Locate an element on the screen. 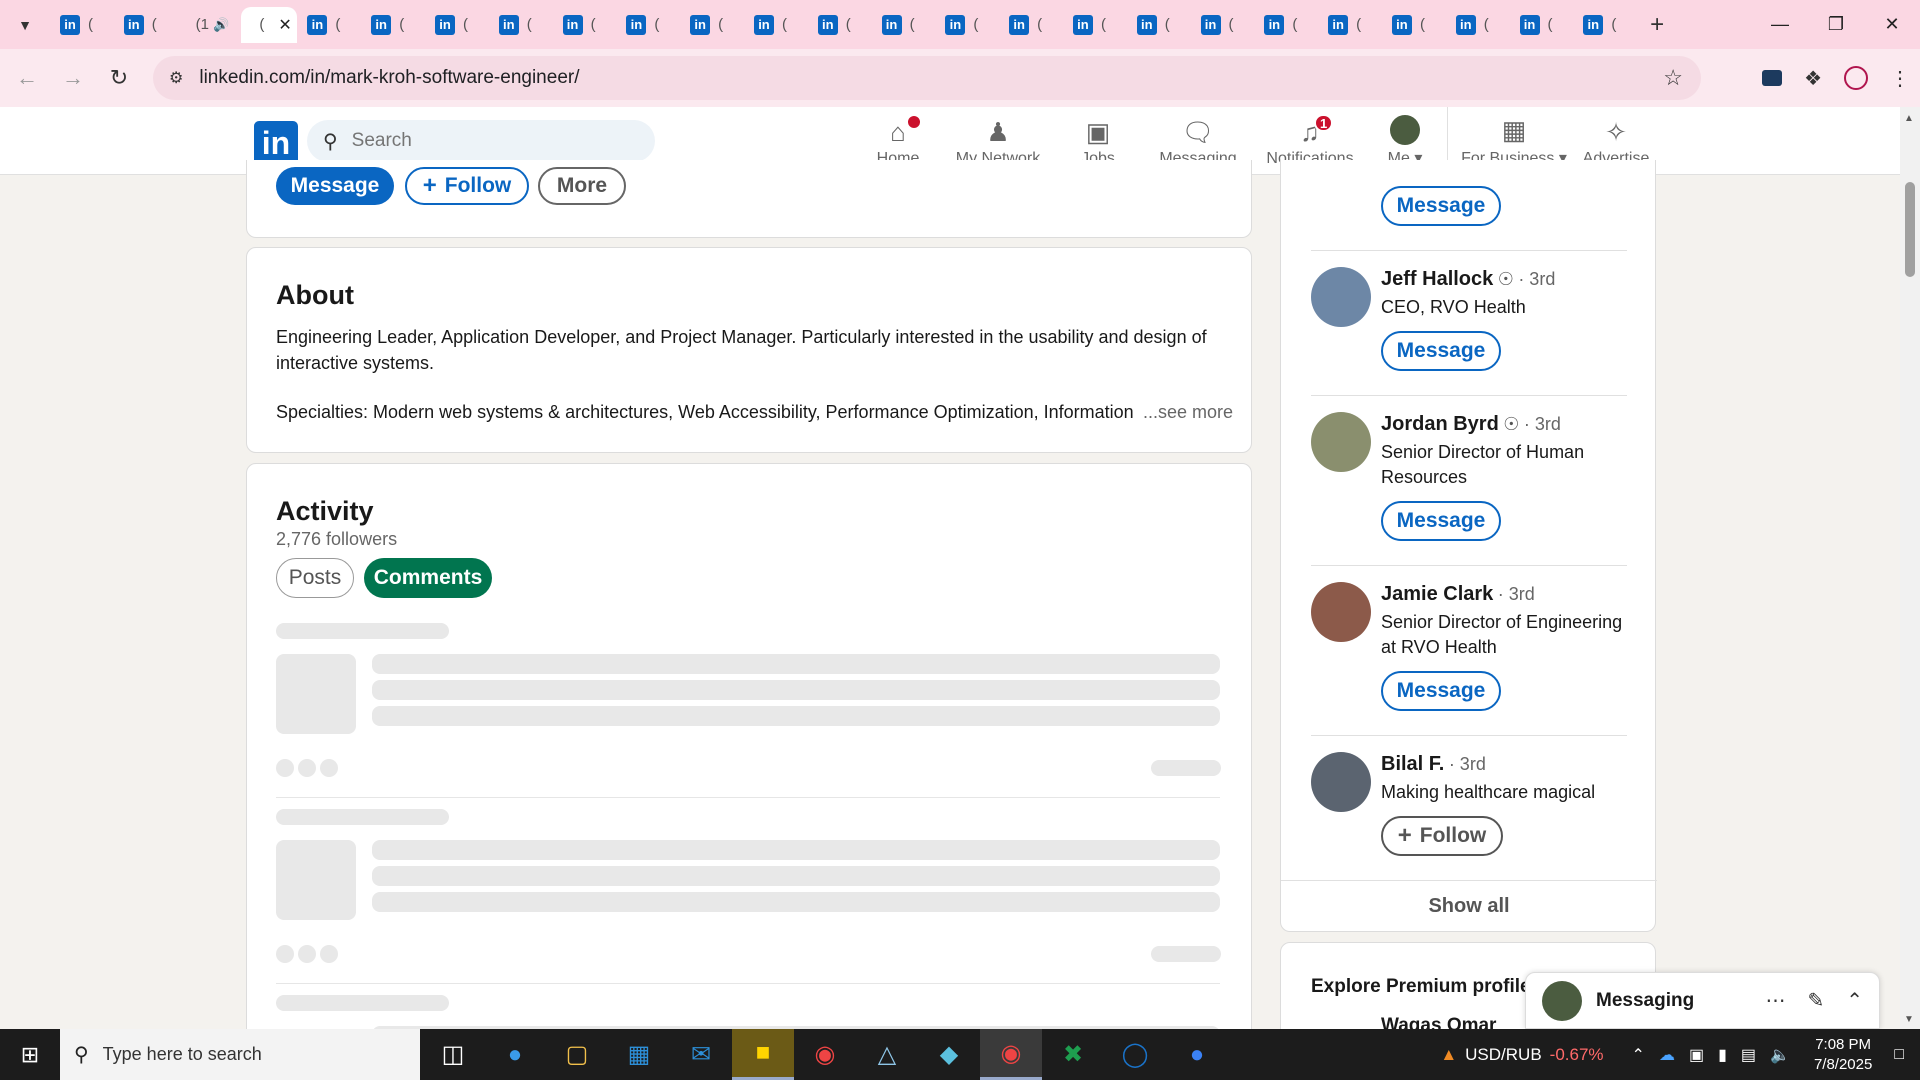  new-tab-button: + is located at coordinates (1657, 25).